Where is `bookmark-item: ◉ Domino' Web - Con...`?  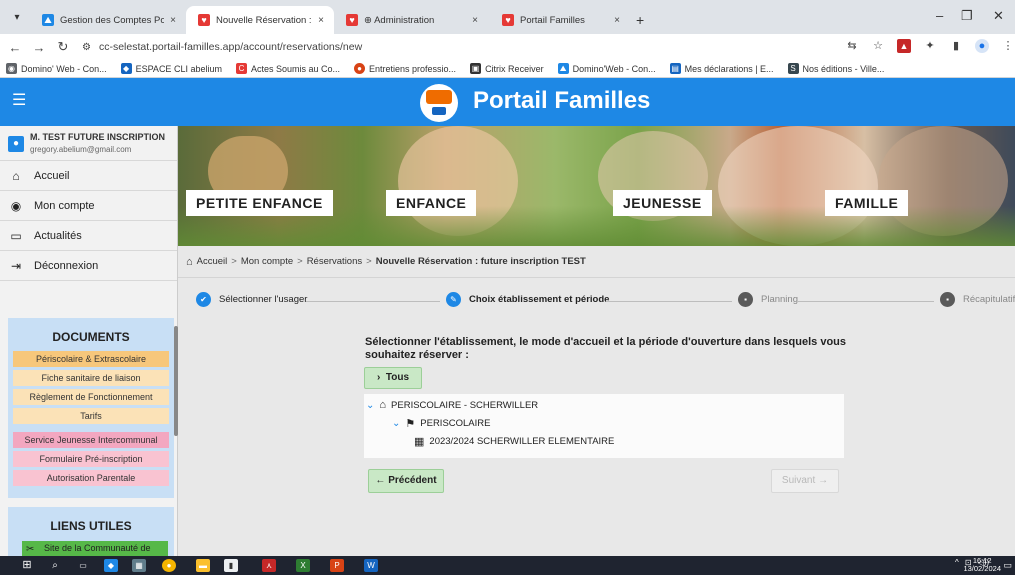 bookmark-item: ◉ Domino' Web - Con... is located at coordinates (56, 68).